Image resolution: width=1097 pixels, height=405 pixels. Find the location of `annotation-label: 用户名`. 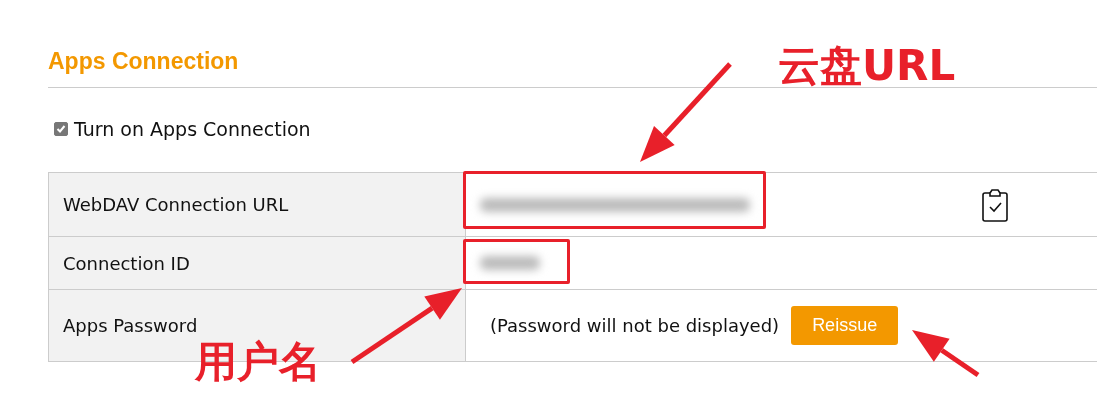

annotation-label: 用户名 is located at coordinates (258, 362).